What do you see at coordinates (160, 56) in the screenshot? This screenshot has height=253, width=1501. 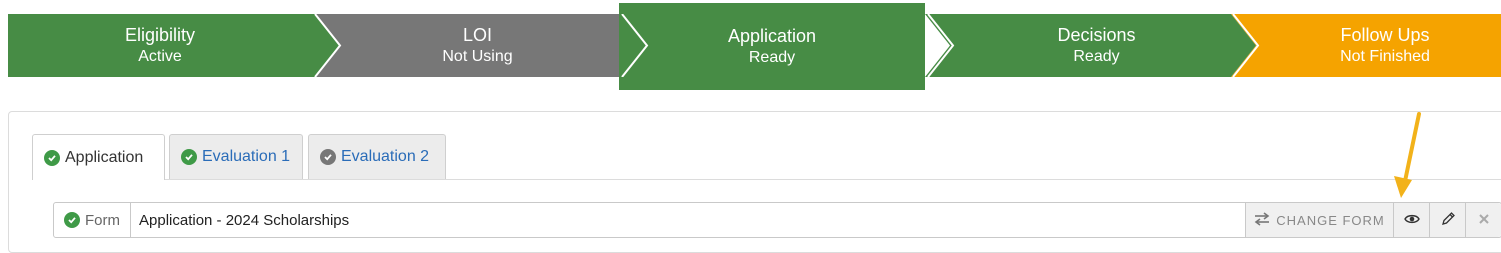 I see `stage-status: Active` at bounding box center [160, 56].